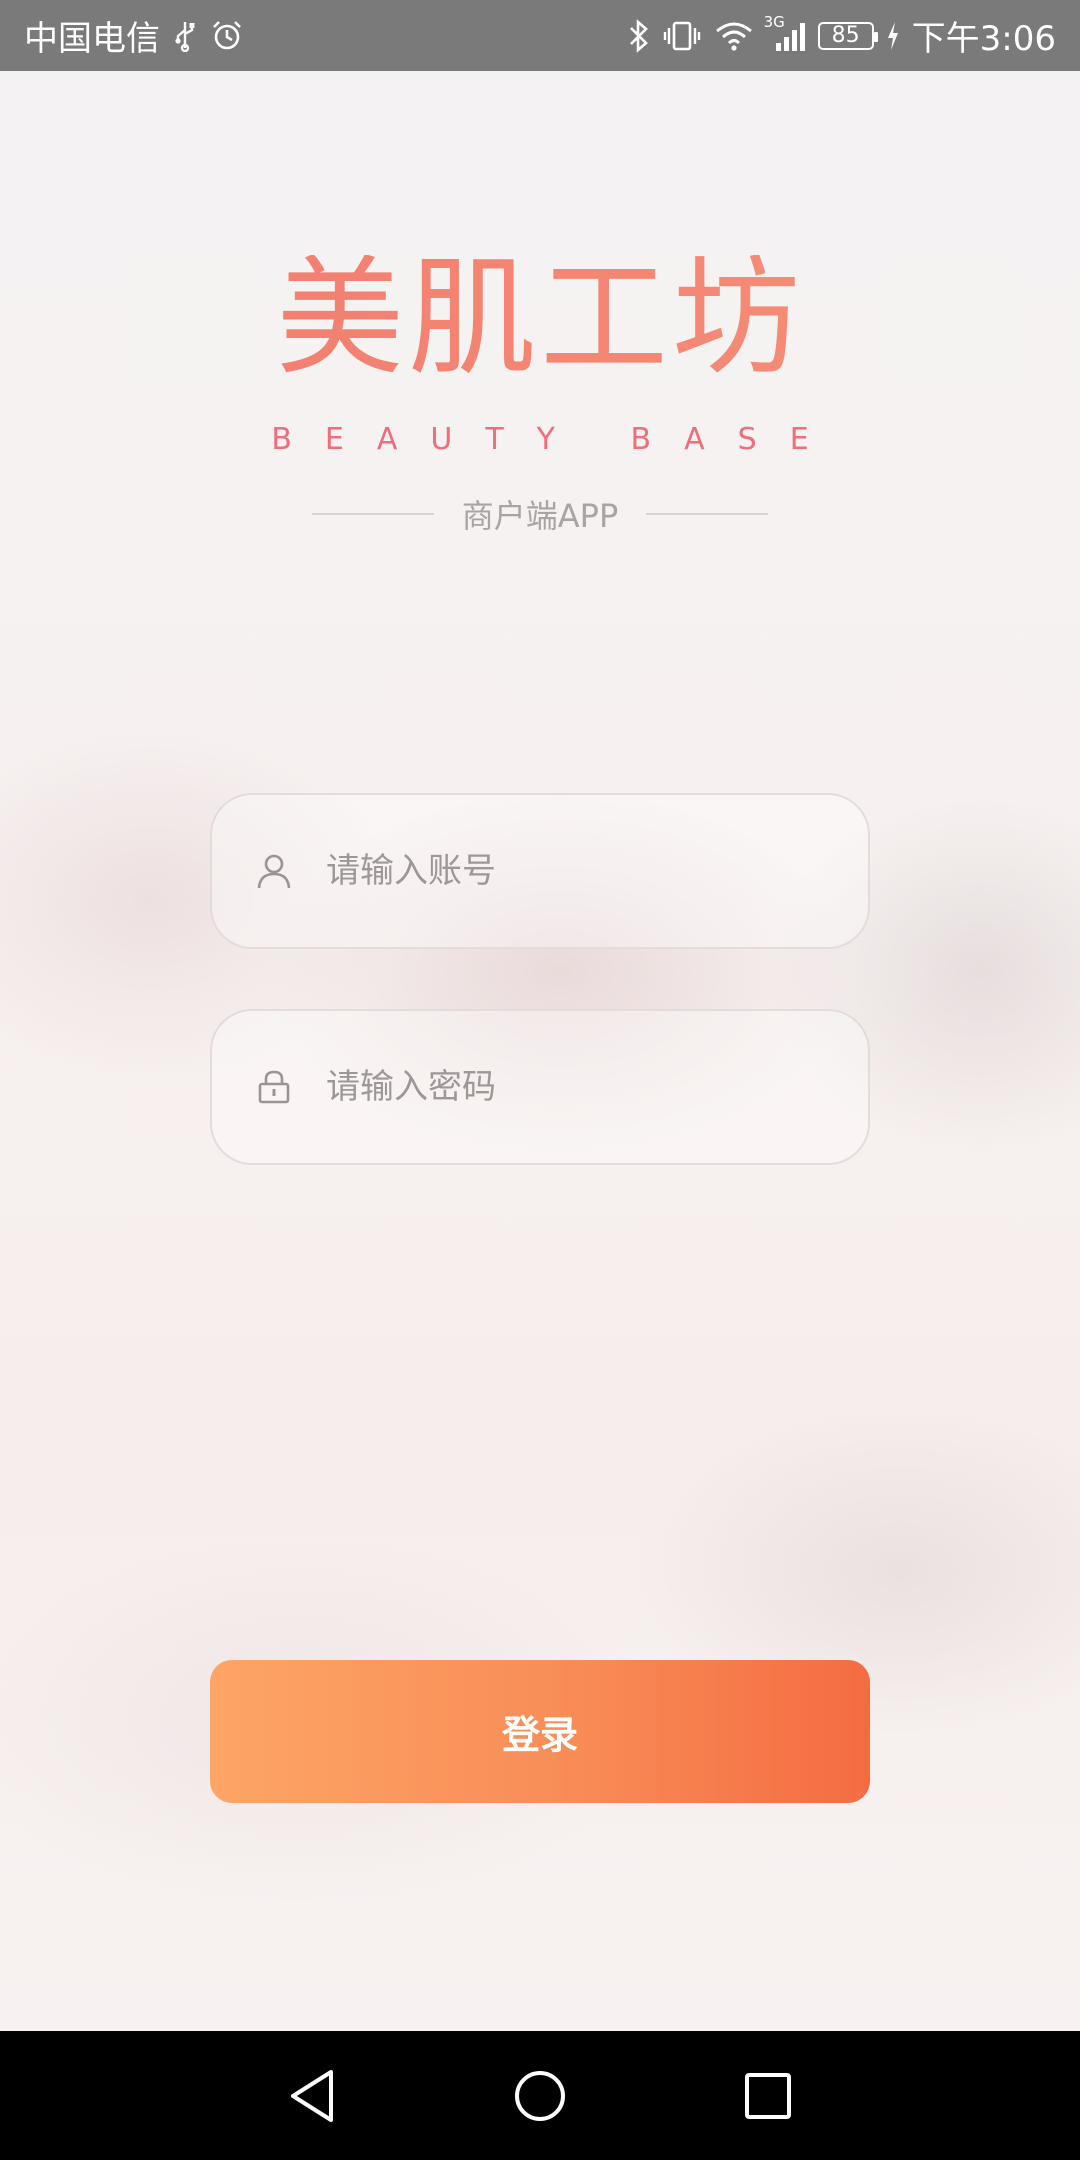 This screenshot has width=1080, height=2160. I want to click on divider-right, so click(707, 514).